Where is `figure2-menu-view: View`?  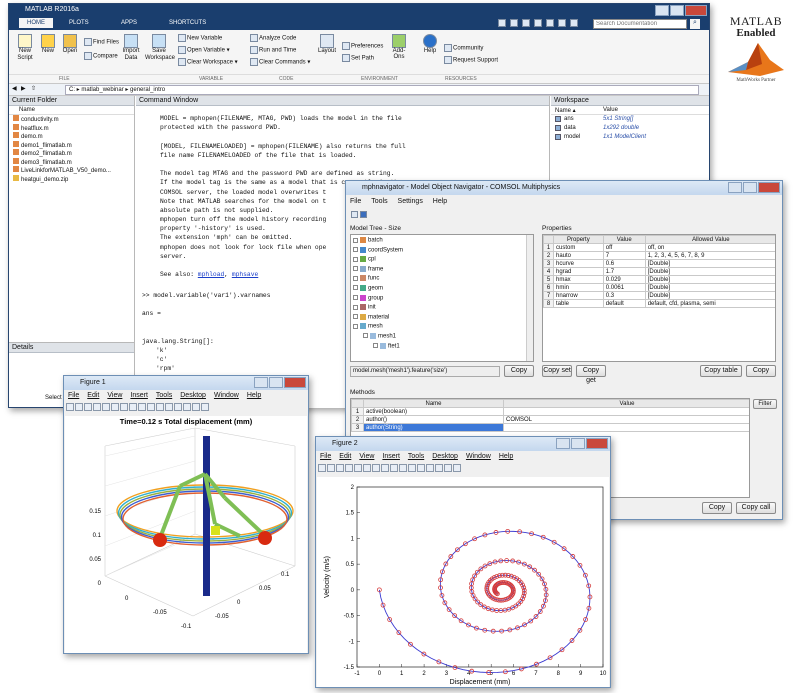
figure2-menu-view: View is located at coordinates (366, 456).